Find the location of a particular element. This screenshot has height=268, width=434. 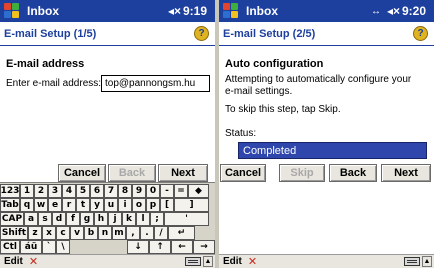

key-1-9: o is located at coordinates (139, 205).